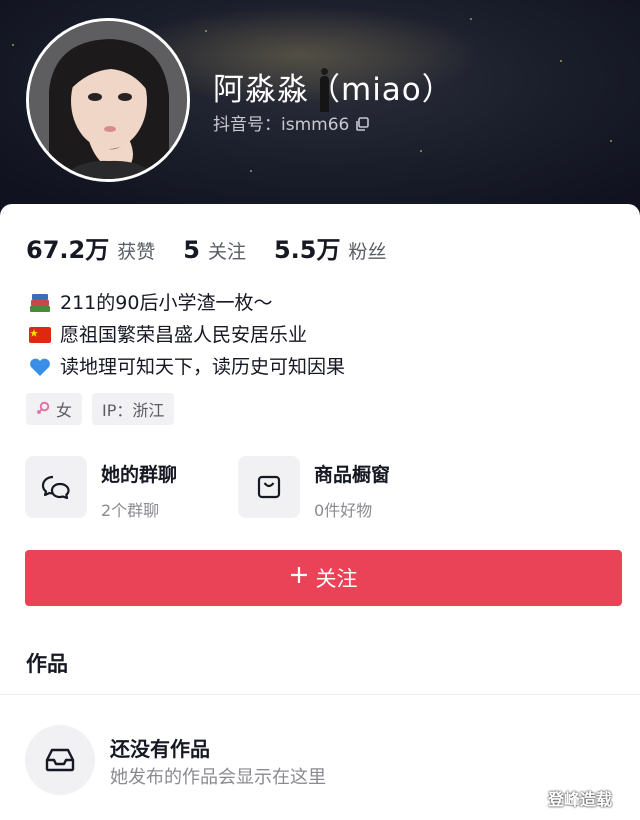 This screenshot has width=640, height=820. Describe the element at coordinates (343, 510) in the screenshot. I see `shop-window-count: 0件好物` at that location.